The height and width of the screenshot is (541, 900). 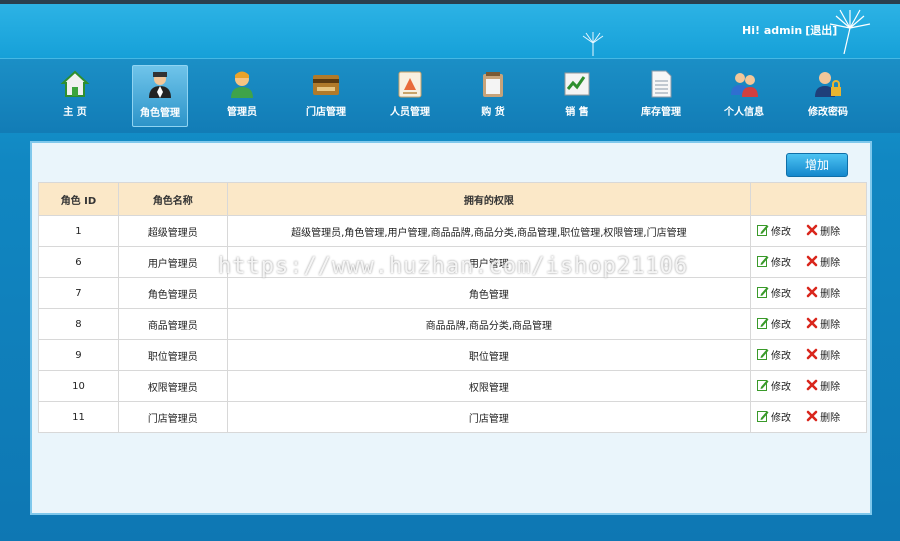 I want to click on nav-item-inventory: 库存管理, so click(x=661, y=95).